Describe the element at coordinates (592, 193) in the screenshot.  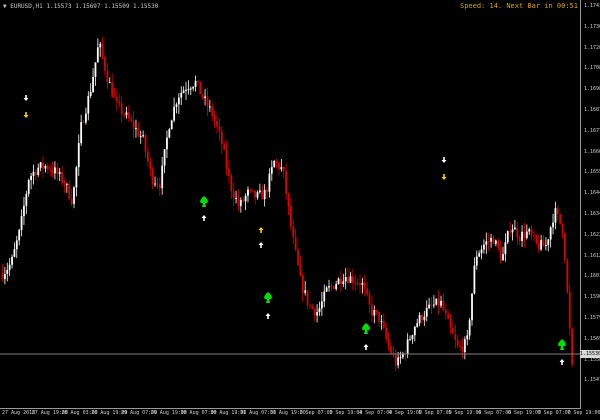
I see `price-axis-label: 1.16445` at that location.